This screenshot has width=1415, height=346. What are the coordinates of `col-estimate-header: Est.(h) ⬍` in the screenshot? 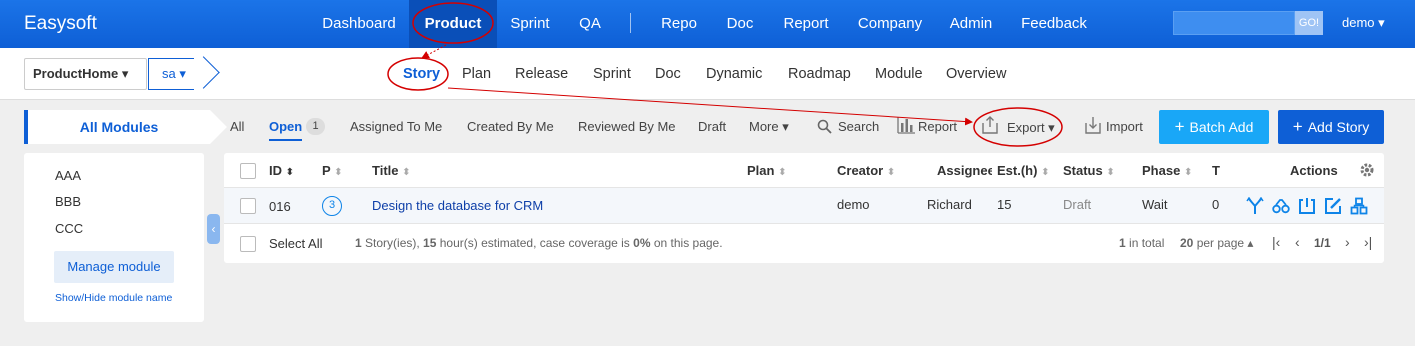 It's located at (1023, 170).